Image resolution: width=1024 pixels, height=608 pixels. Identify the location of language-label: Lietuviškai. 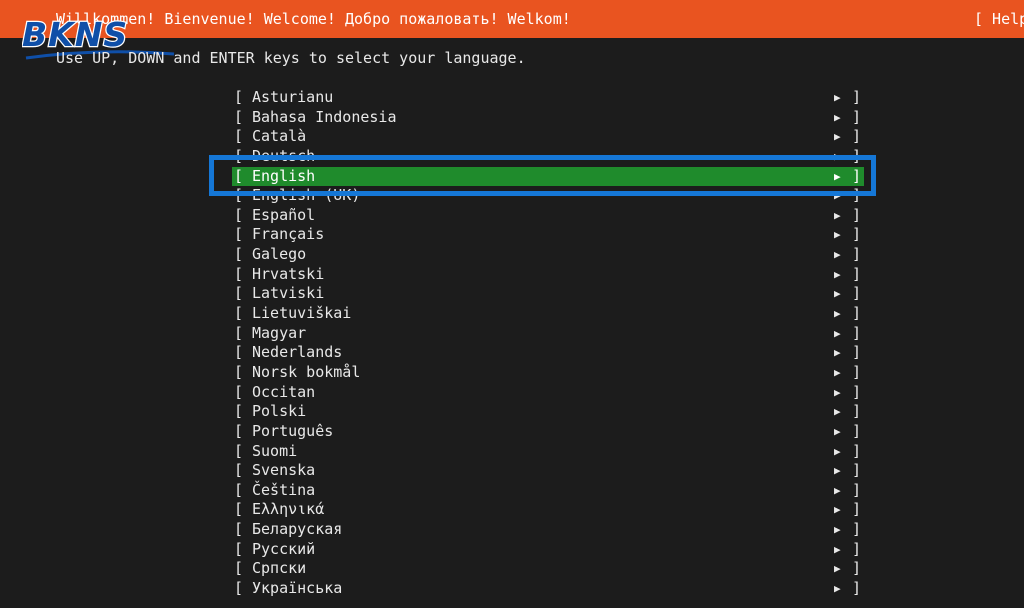
(302, 313).